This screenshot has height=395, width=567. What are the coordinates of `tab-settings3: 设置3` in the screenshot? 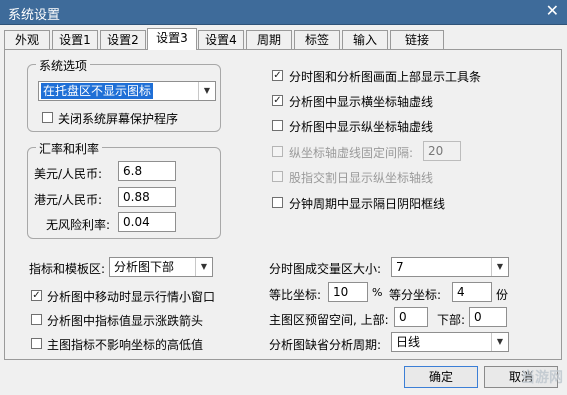 It's located at (172, 39).